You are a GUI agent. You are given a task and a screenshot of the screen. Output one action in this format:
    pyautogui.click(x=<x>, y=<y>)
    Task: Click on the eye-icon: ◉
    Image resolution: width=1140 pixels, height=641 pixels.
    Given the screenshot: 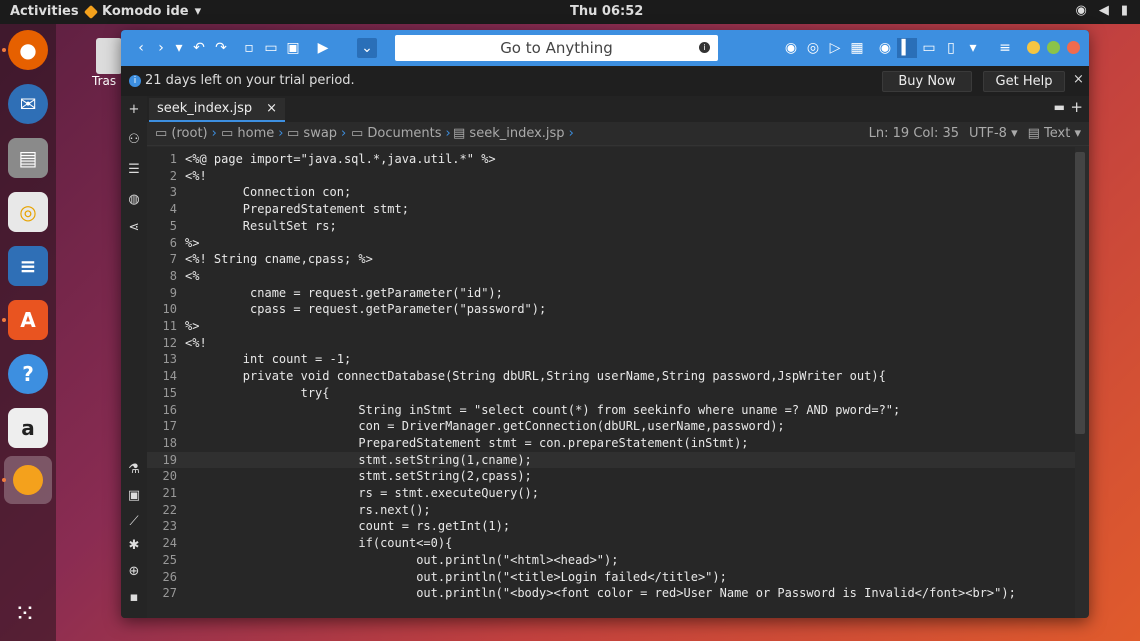 What is the action you would take?
    pyautogui.click(x=885, y=48)
    